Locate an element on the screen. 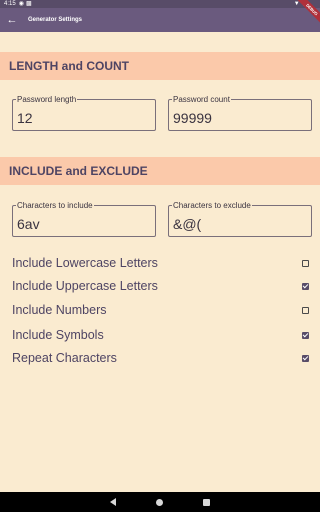 The width and height of the screenshot is (320, 512). field-label: Characters to include is located at coordinates (55, 205).